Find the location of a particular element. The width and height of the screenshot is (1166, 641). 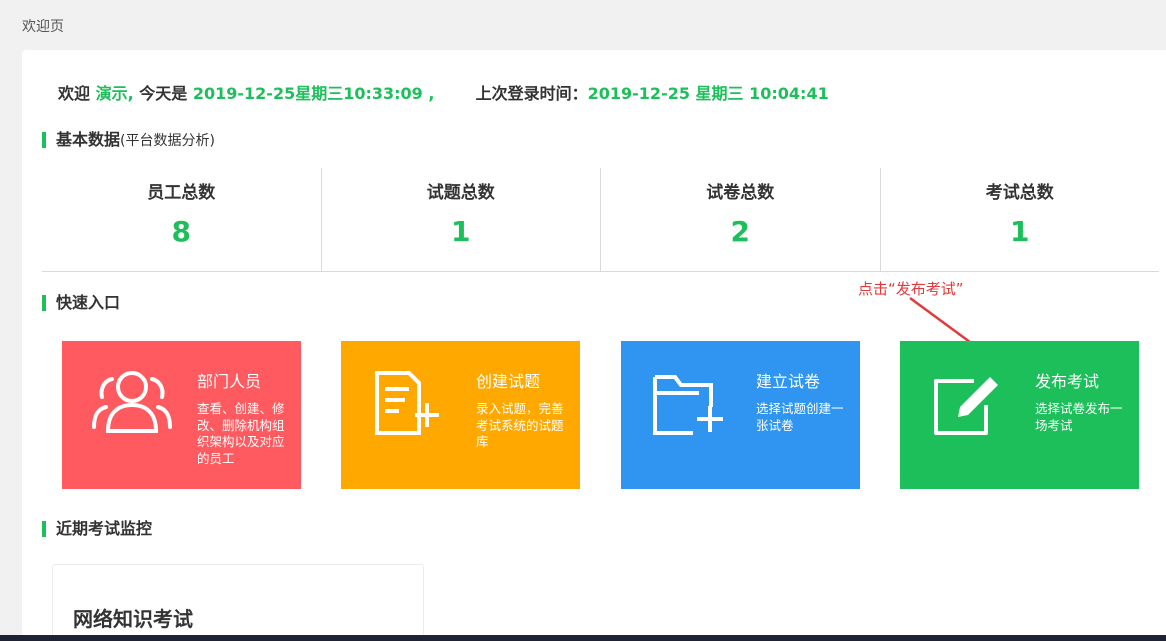

users-icon is located at coordinates (132, 402).